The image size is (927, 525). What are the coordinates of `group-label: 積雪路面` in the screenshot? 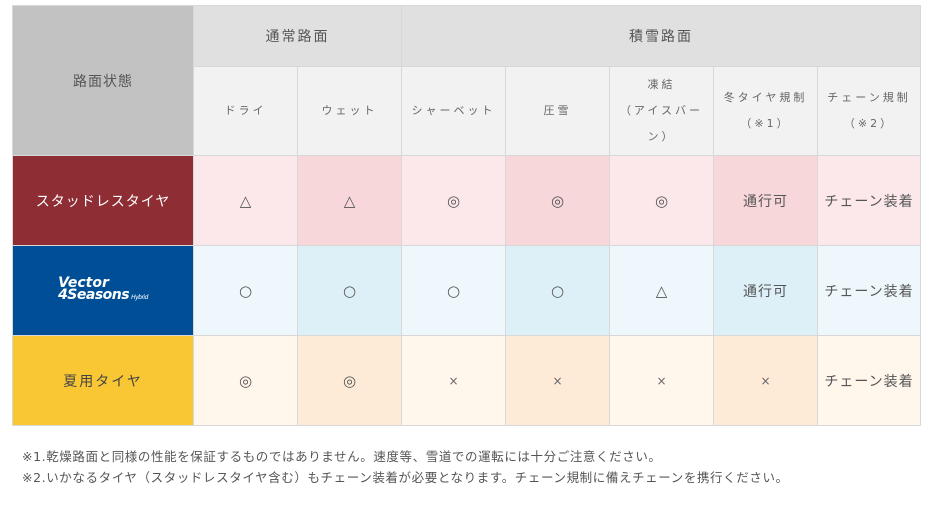 It's located at (661, 37).